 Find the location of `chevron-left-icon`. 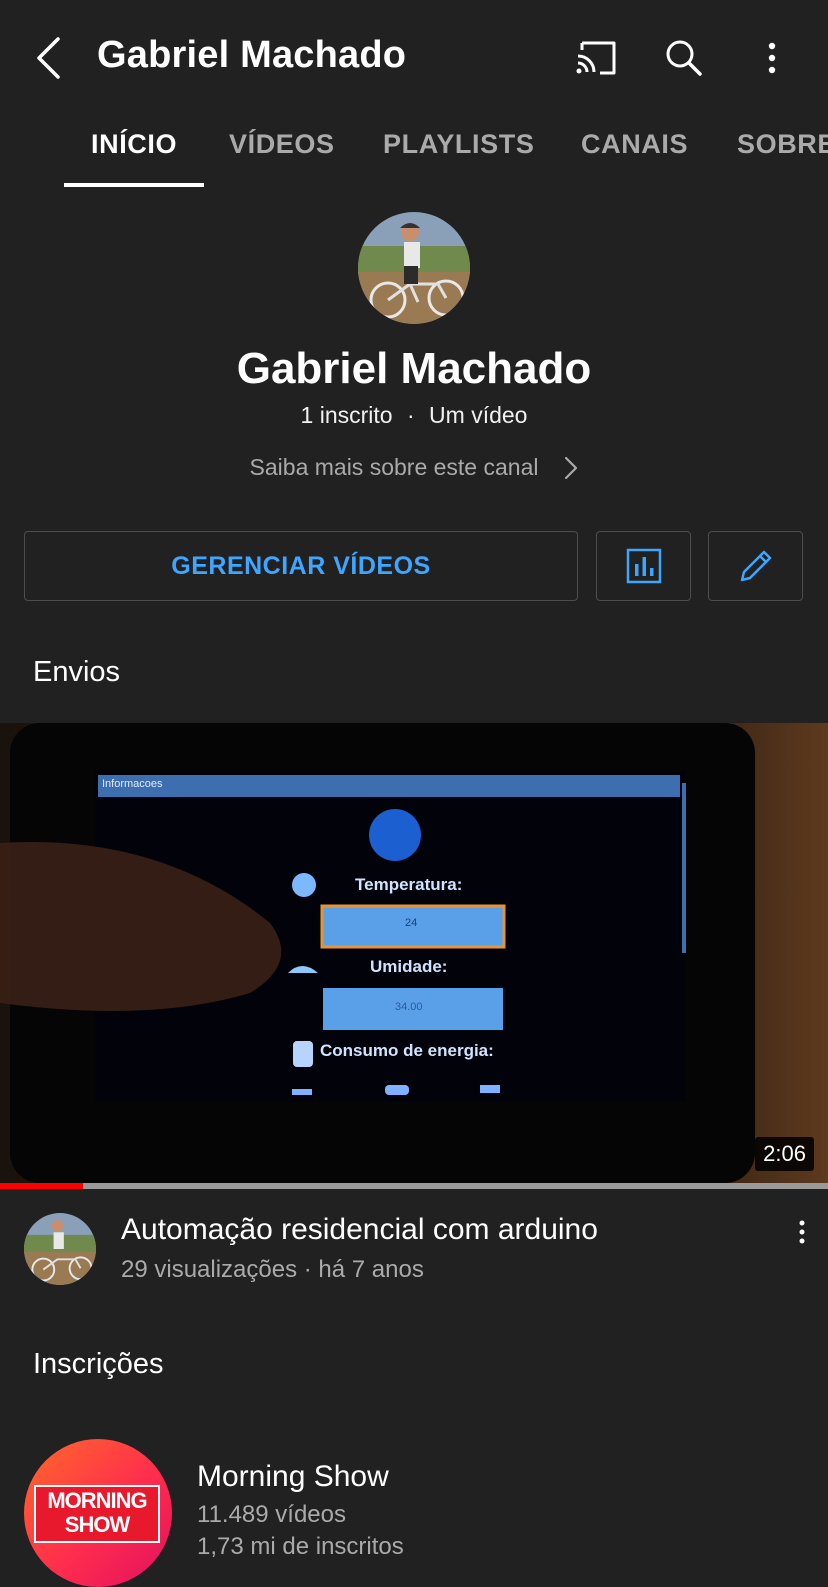

chevron-left-icon is located at coordinates (48, 58).